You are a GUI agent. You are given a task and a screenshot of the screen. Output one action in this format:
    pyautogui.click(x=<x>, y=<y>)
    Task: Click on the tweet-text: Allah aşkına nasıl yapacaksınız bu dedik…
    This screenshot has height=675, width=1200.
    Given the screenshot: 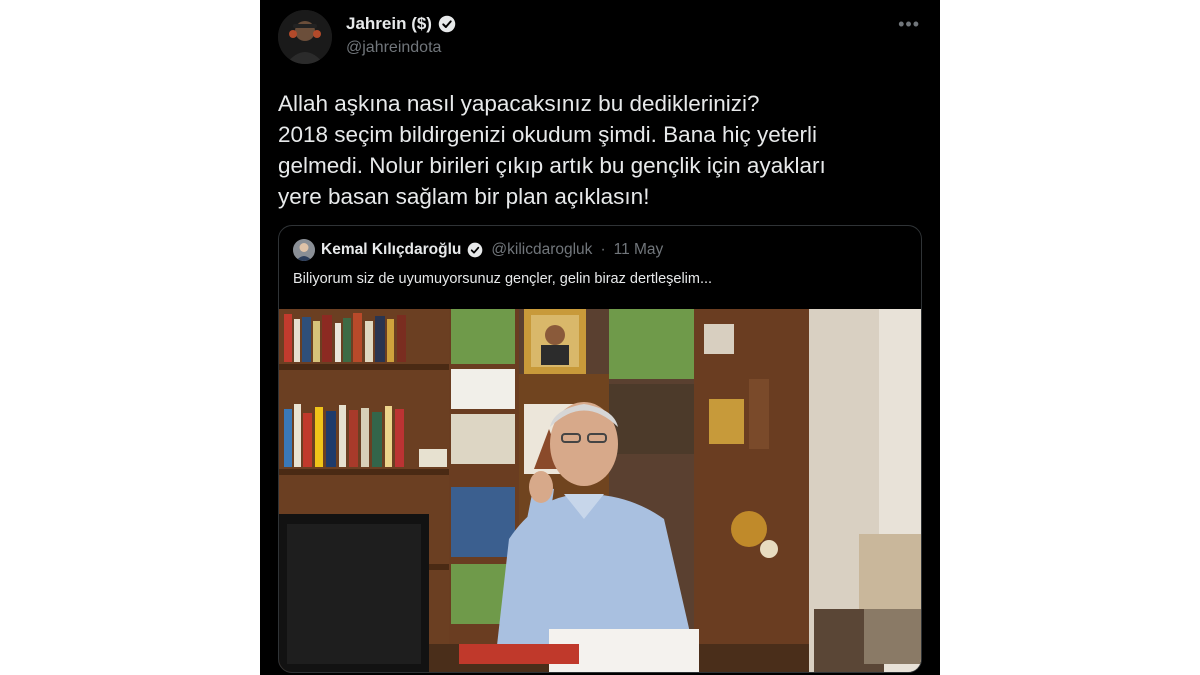 What is the action you would take?
    pyautogui.click(x=603, y=150)
    